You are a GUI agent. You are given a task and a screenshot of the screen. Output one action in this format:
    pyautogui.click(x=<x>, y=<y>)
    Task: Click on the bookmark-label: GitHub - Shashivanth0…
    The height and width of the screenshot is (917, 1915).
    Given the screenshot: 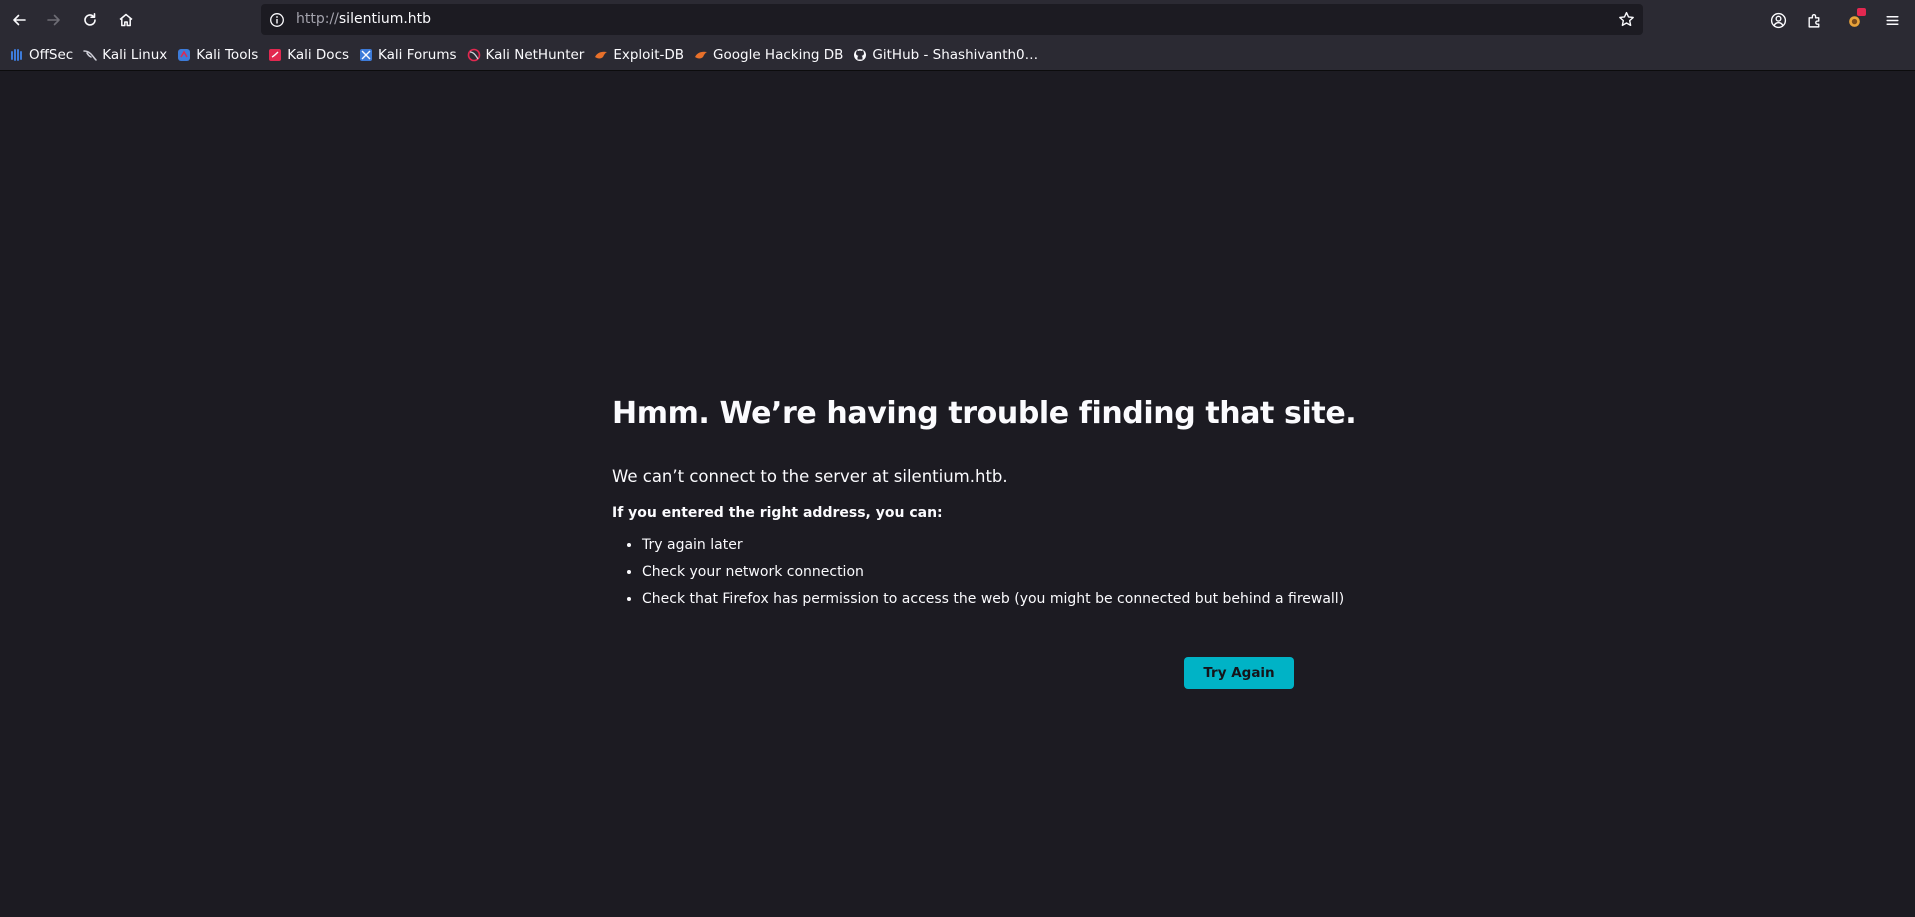 What is the action you would take?
    pyautogui.click(x=955, y=54)
    